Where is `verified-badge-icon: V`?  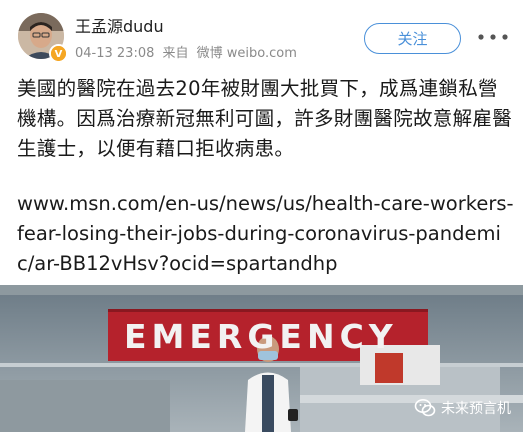
verified-badge-icon: V is located at coordinates (58, 53).